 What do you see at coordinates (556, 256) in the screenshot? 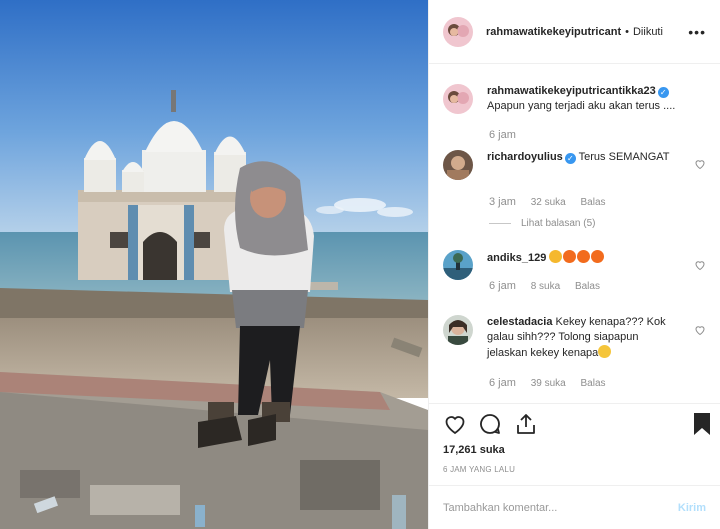
I see `clap-emoji-icon` at bounding box center [556, 256].